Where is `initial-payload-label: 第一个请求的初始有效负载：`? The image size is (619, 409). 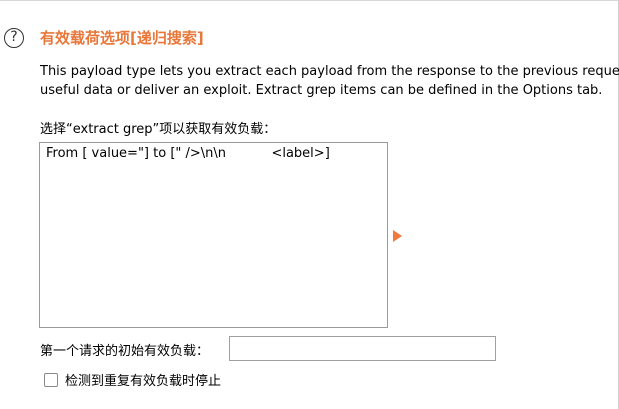
initial-payload-label: 第一个请求的初始有效负载： is located at coordinates (125, 351).